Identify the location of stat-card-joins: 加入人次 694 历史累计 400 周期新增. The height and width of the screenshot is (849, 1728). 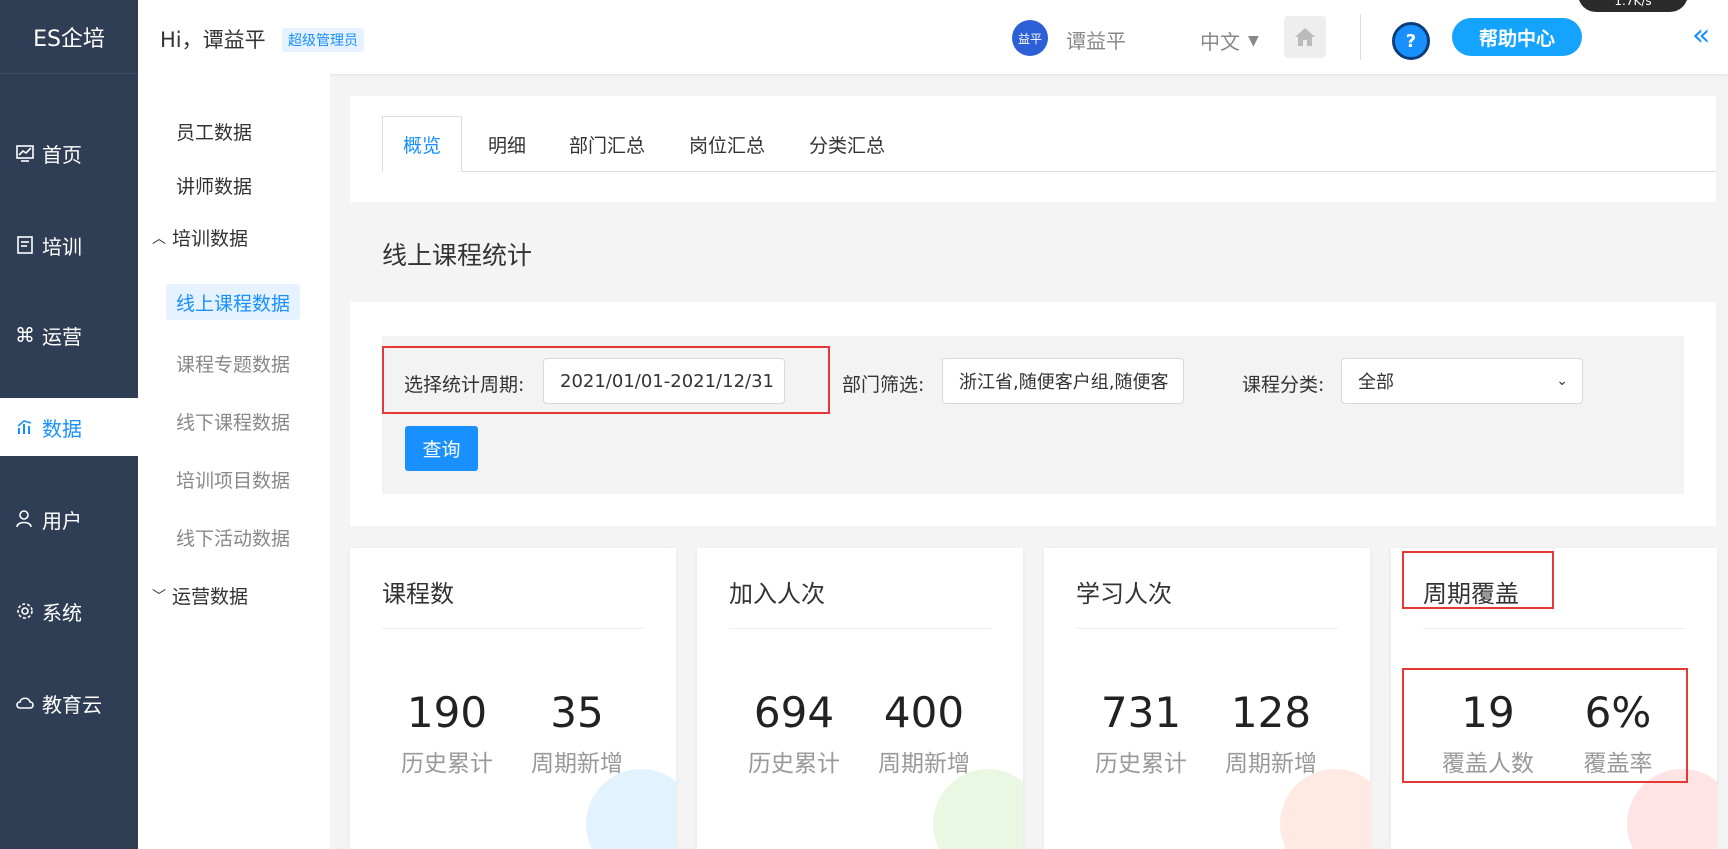
(860, 698).